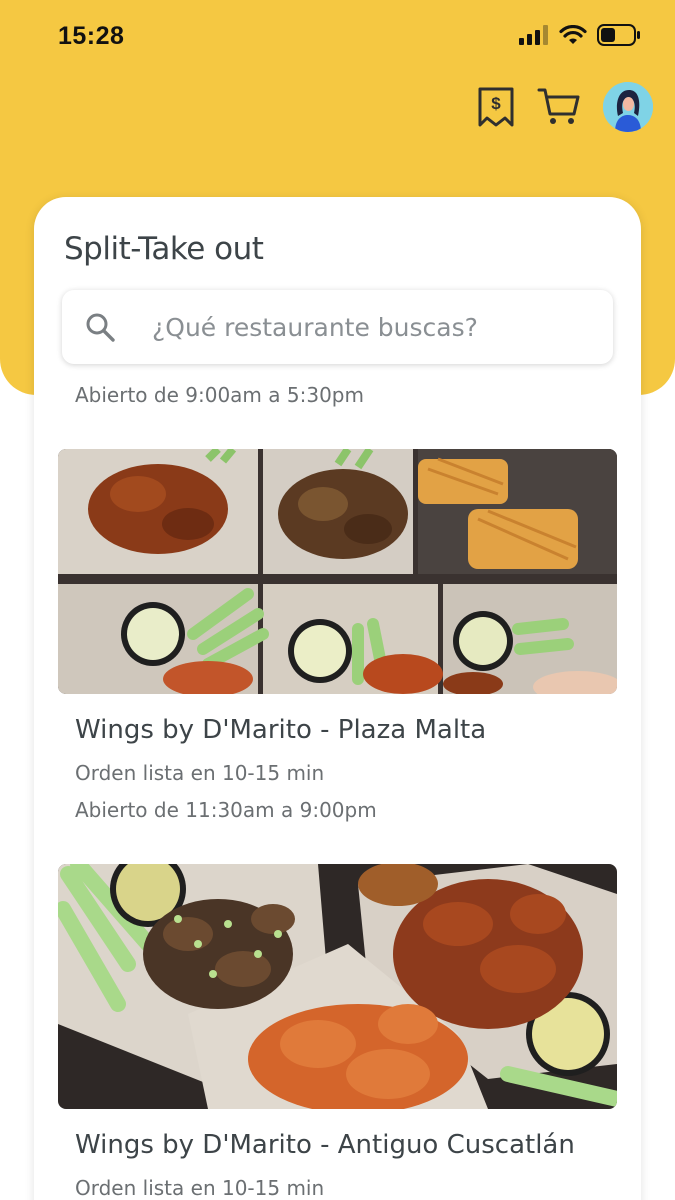 The height and width of the screenshot is (1200, 675). Describe the element at coordinates (100, 327) in the screenshot. I see `search-icon` at that location.